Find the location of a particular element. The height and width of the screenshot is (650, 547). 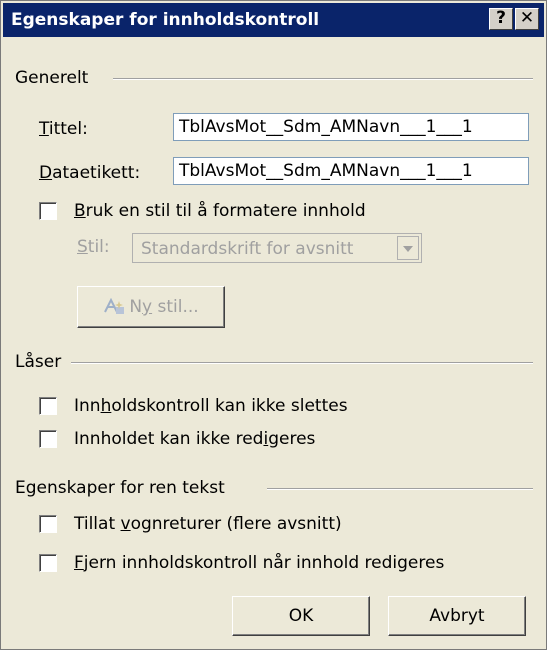

cancel-button: Avbryt is located at coordinates (457, 616).